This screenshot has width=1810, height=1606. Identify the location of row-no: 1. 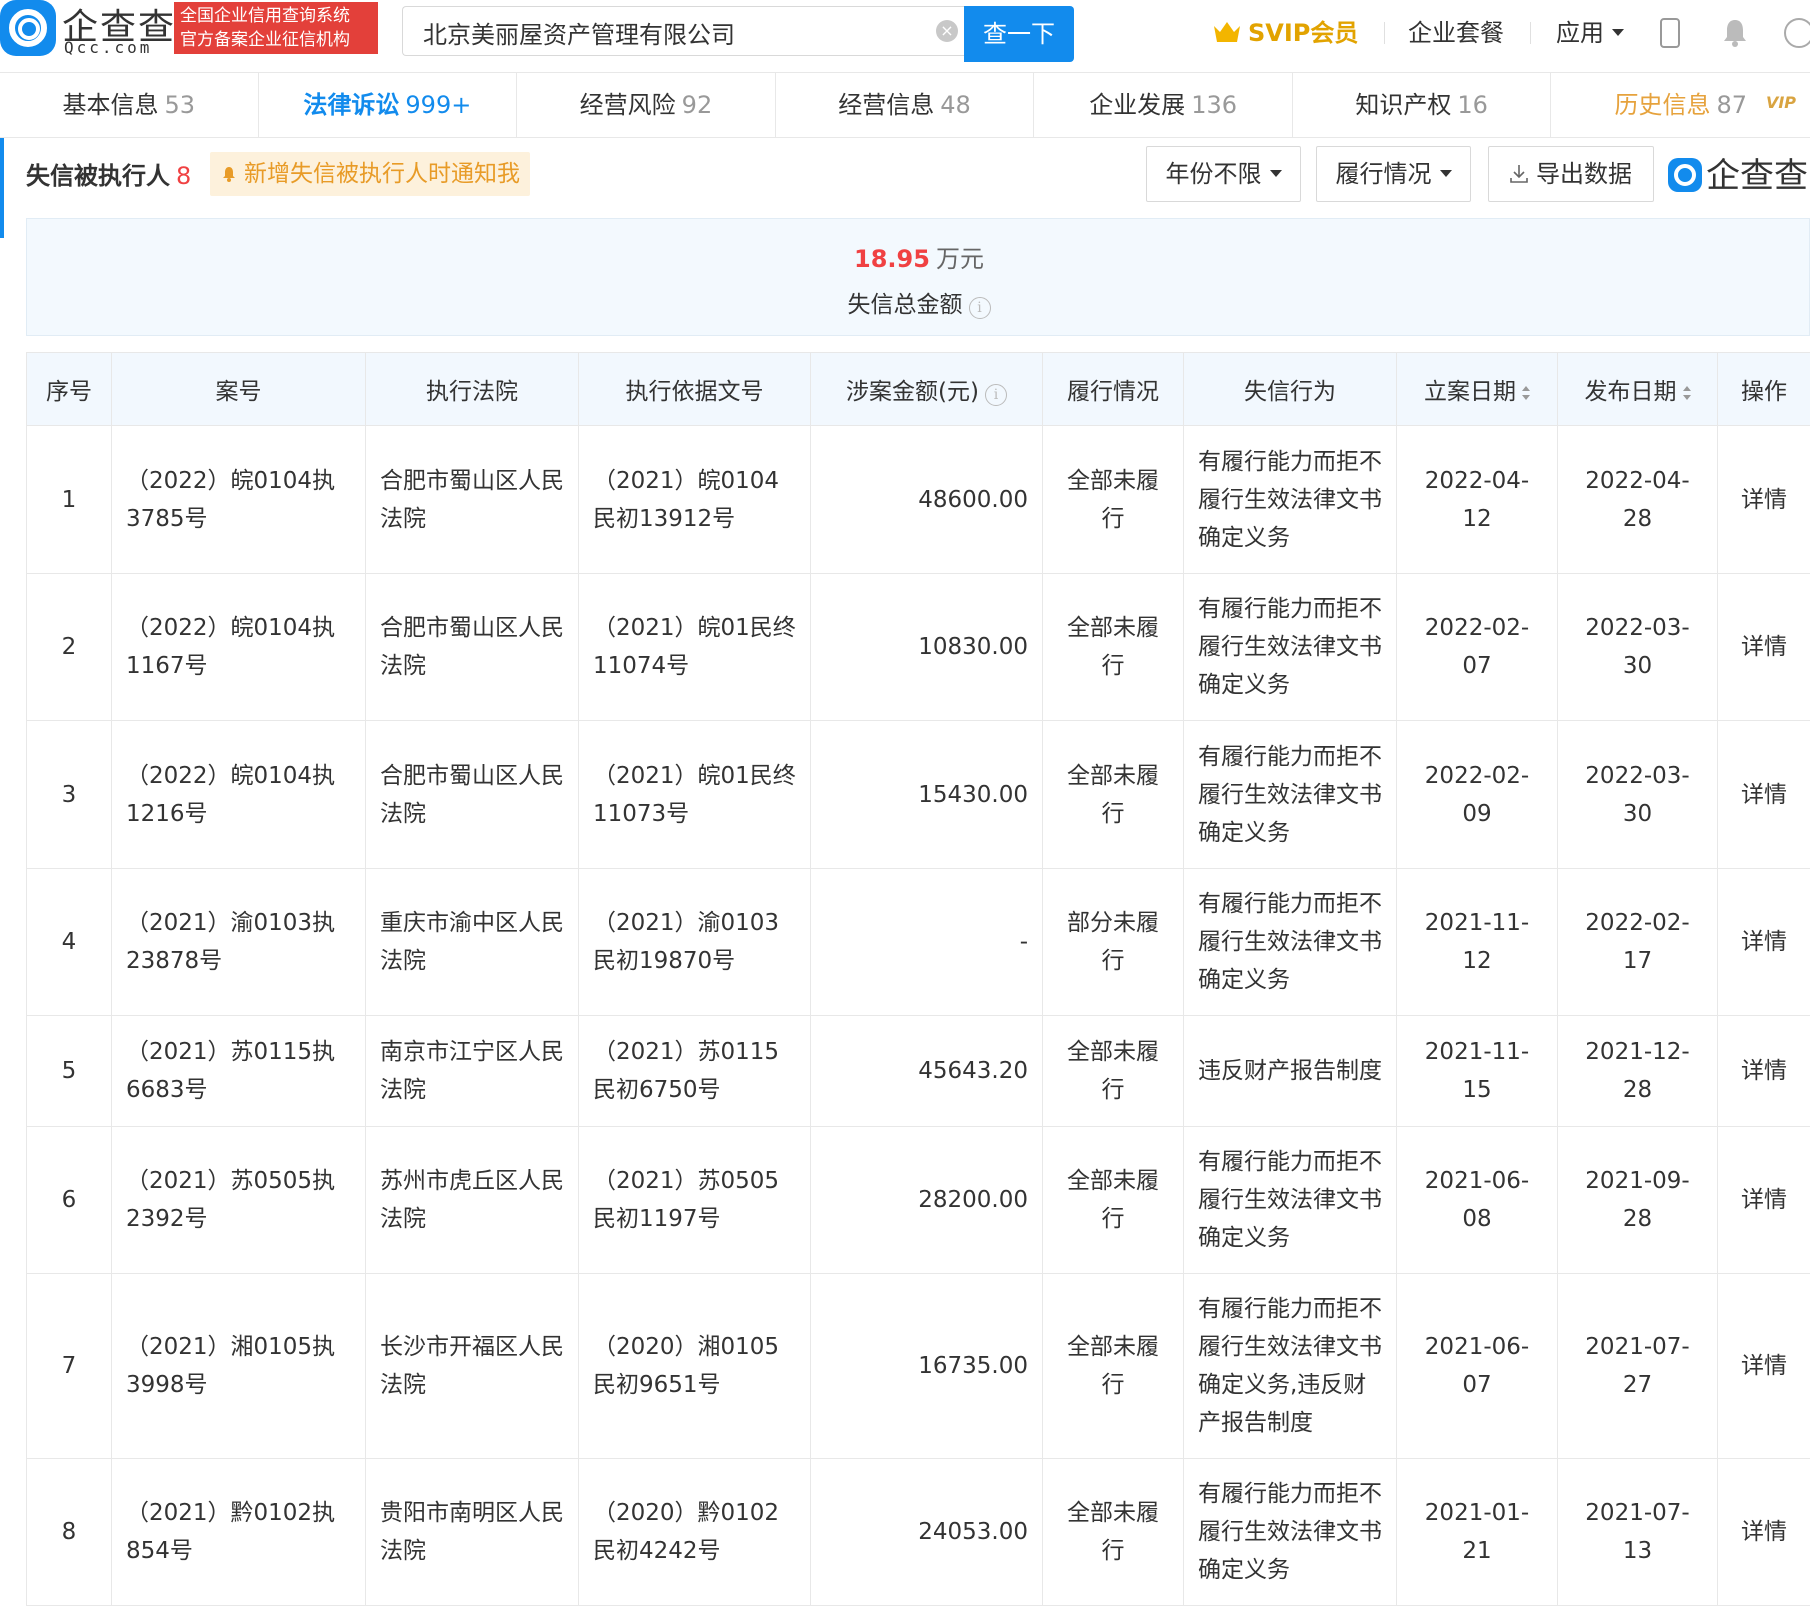
(69, 500).